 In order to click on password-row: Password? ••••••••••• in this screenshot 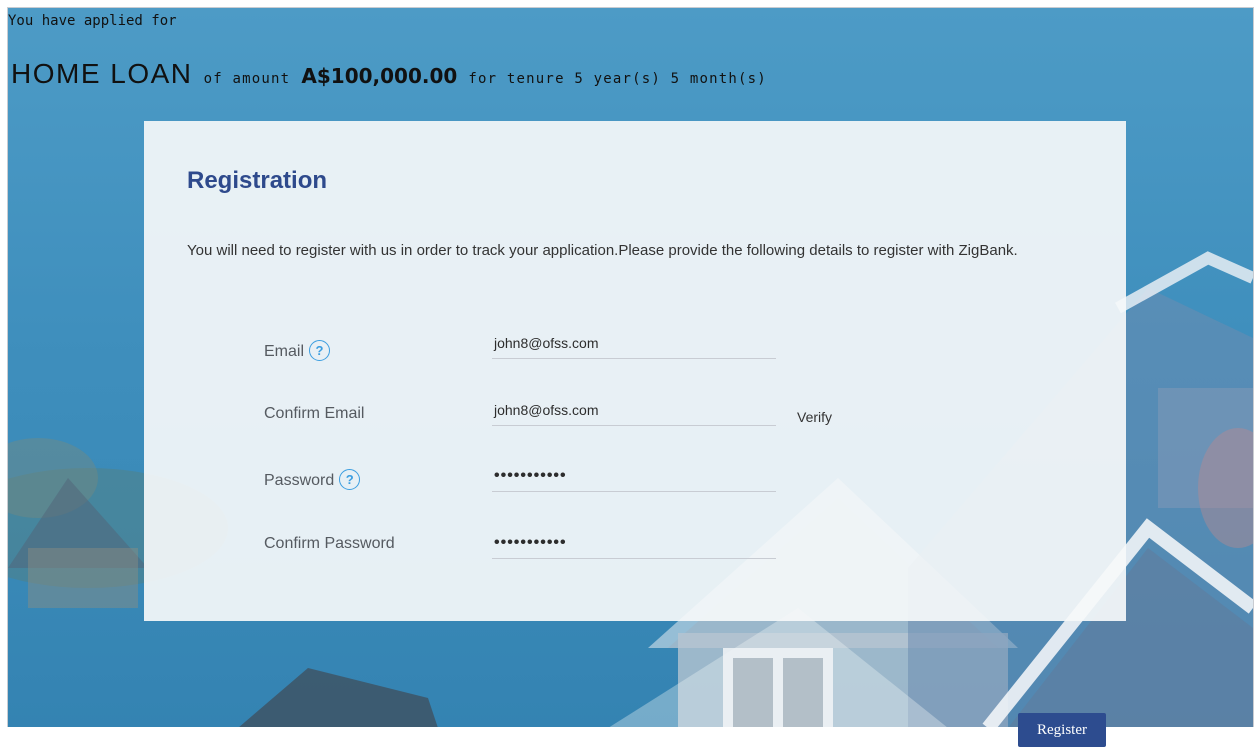, I will do `click(635, 476)`.